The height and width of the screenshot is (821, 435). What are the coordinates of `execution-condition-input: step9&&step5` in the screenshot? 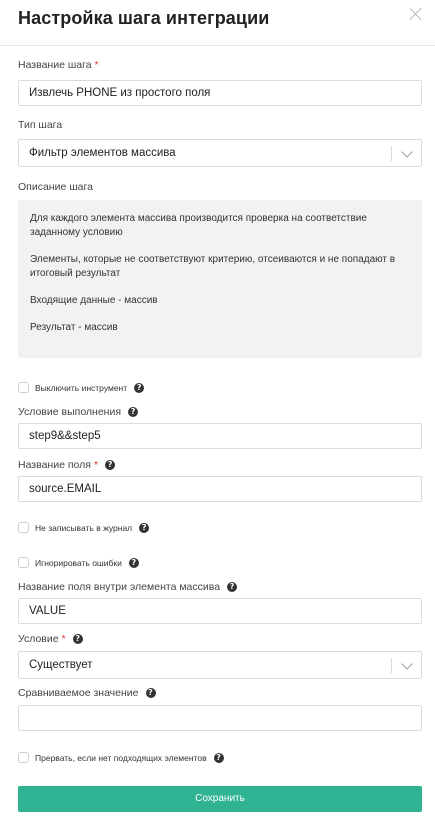 It's located at (220, 436).